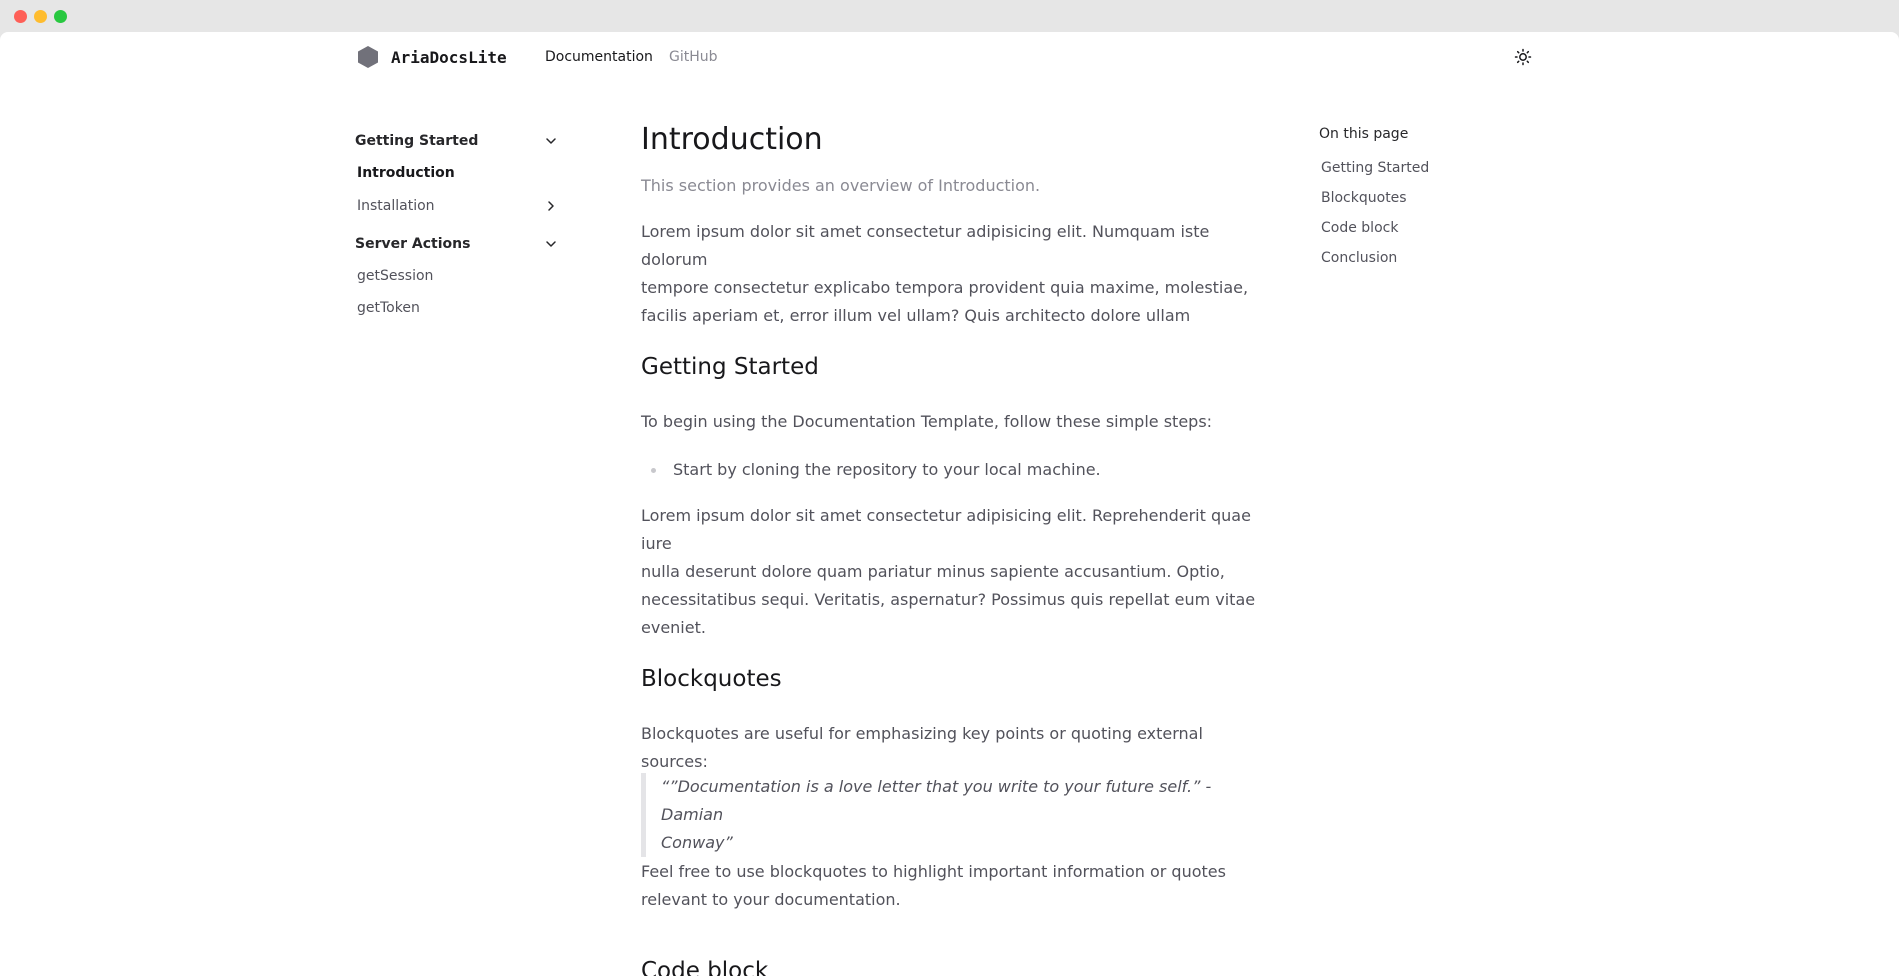  Describe the element at coordinates (395, 276) in the screenshot. I see `sidebar-item-getsession: getSession` at that location.